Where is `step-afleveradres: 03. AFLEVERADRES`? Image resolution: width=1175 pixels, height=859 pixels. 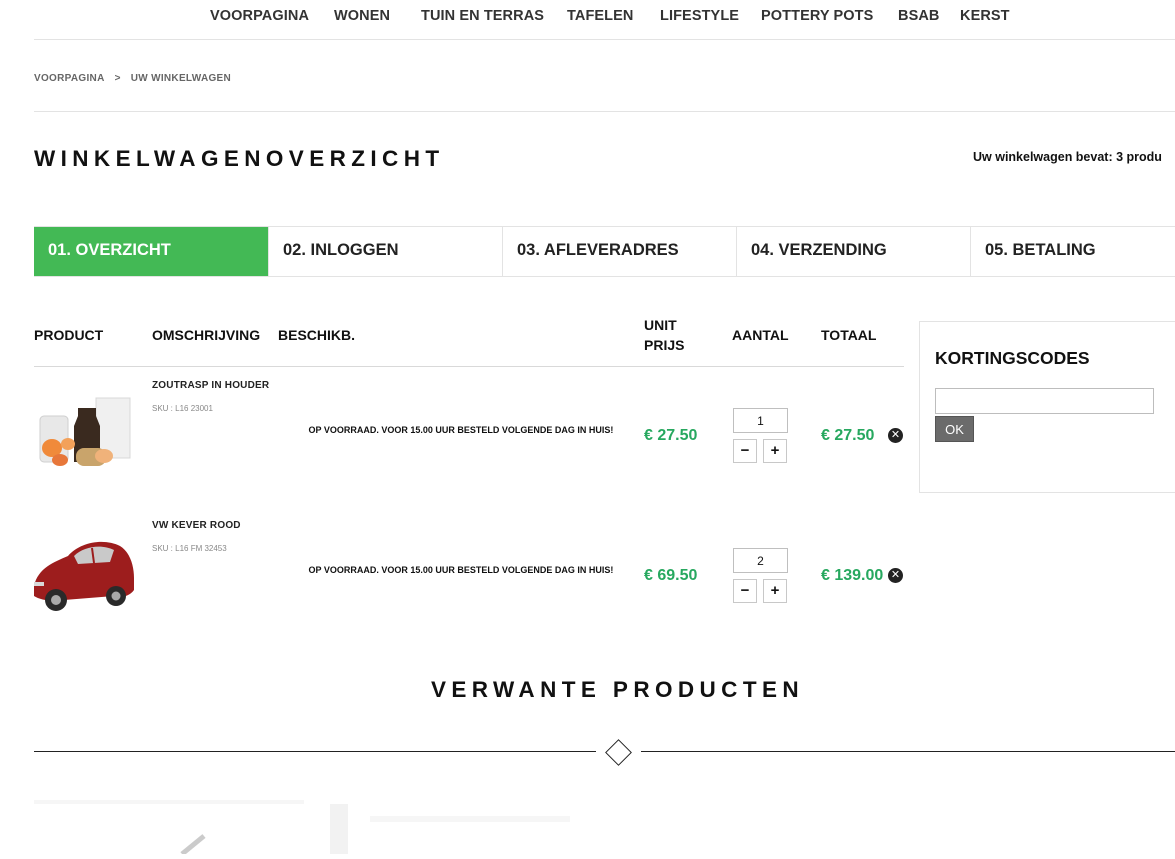 step-afleveradres: 03. AFLEVERADRES is located at coordinates (619, 251).